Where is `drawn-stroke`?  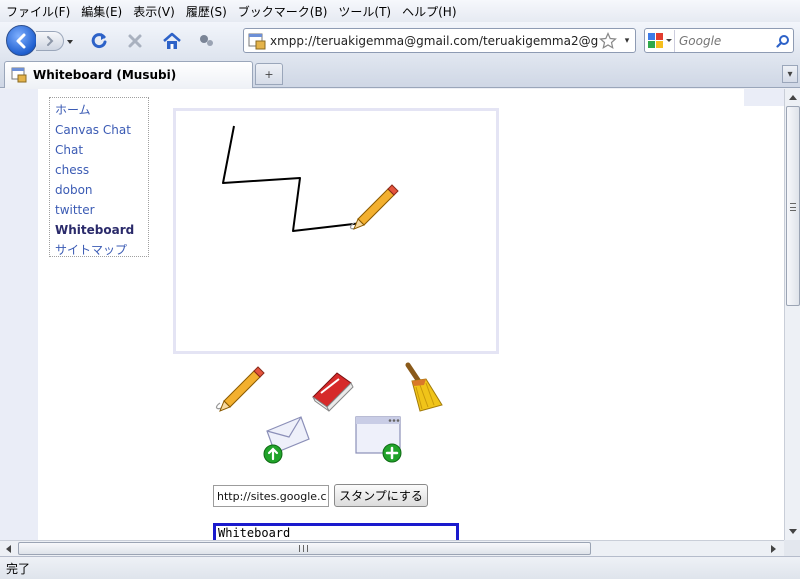 drawn-stroke is located at coordinates (292, 178).